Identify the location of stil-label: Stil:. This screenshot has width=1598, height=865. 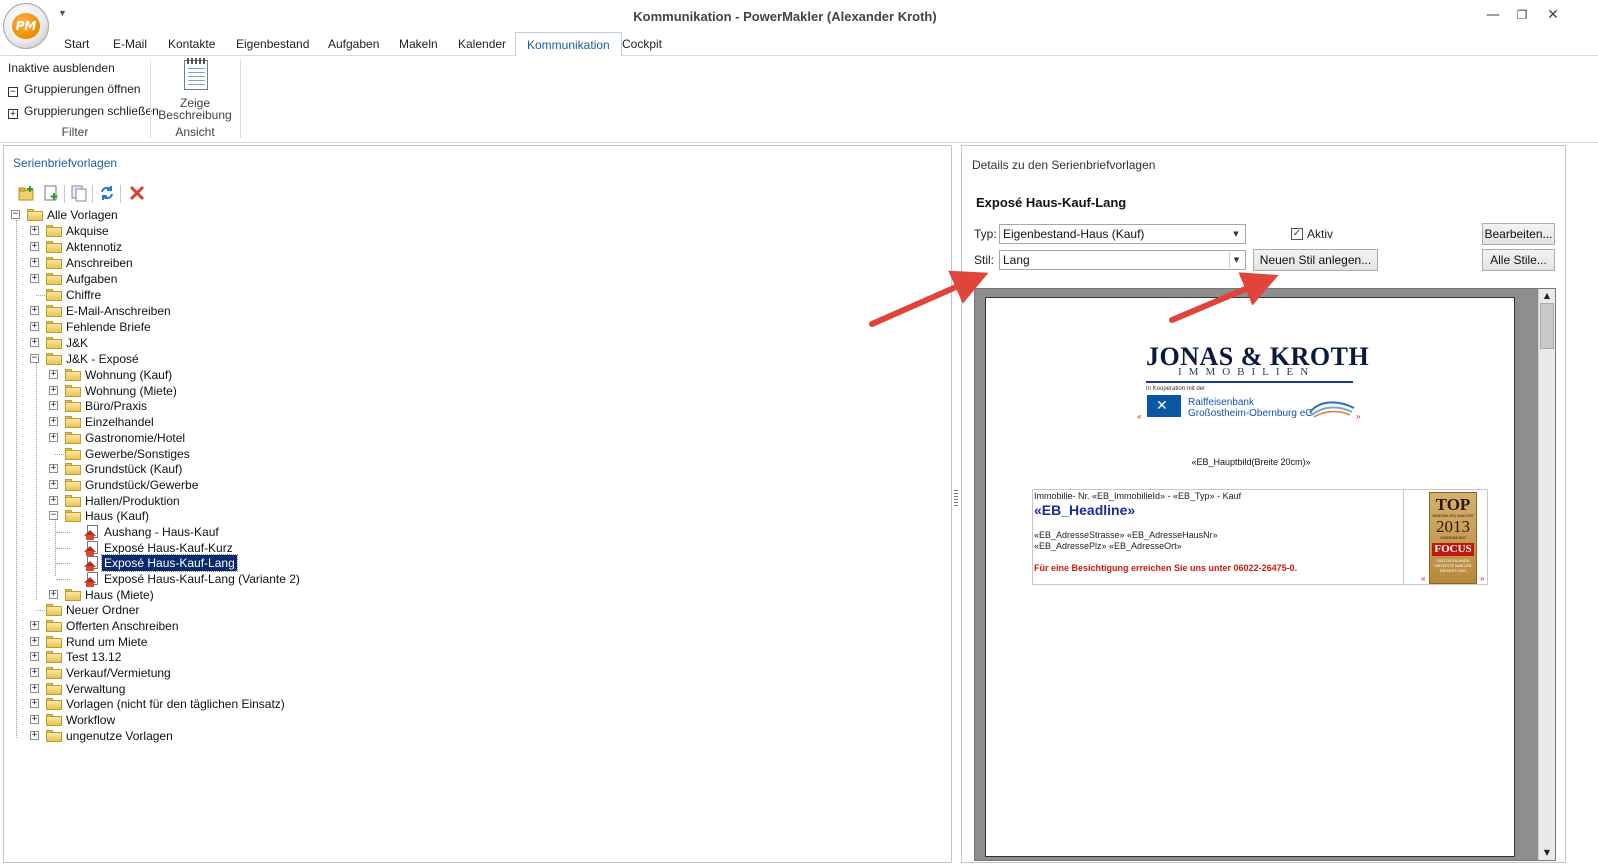
(984, 260).